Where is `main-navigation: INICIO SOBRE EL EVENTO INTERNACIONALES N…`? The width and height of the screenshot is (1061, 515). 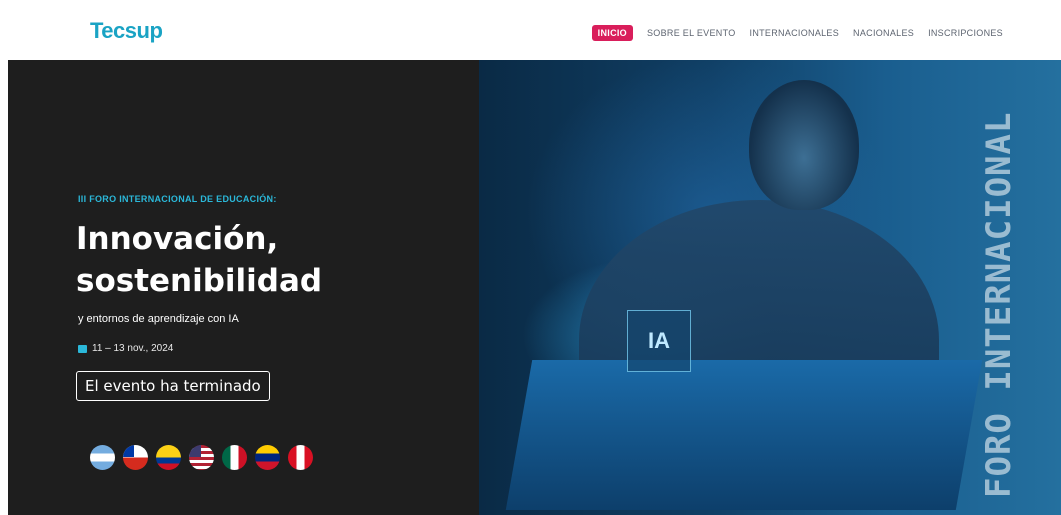 main-navigation: INICIO SOBRE EL EVENTO INTERNACIONALES N… is located at coordinates (797, 33).